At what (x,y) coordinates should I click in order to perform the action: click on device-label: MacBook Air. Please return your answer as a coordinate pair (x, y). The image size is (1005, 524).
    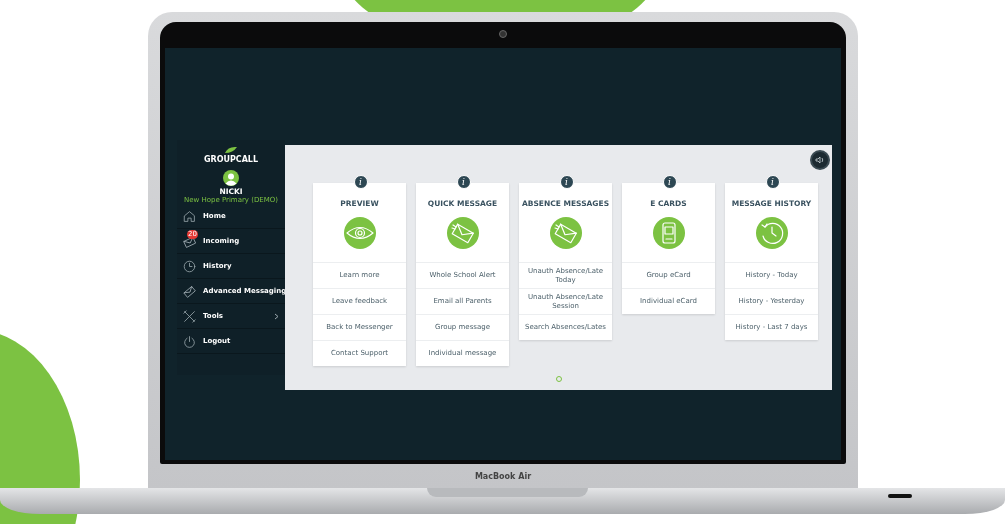
    Looking at the image, I should click on (503, 476).